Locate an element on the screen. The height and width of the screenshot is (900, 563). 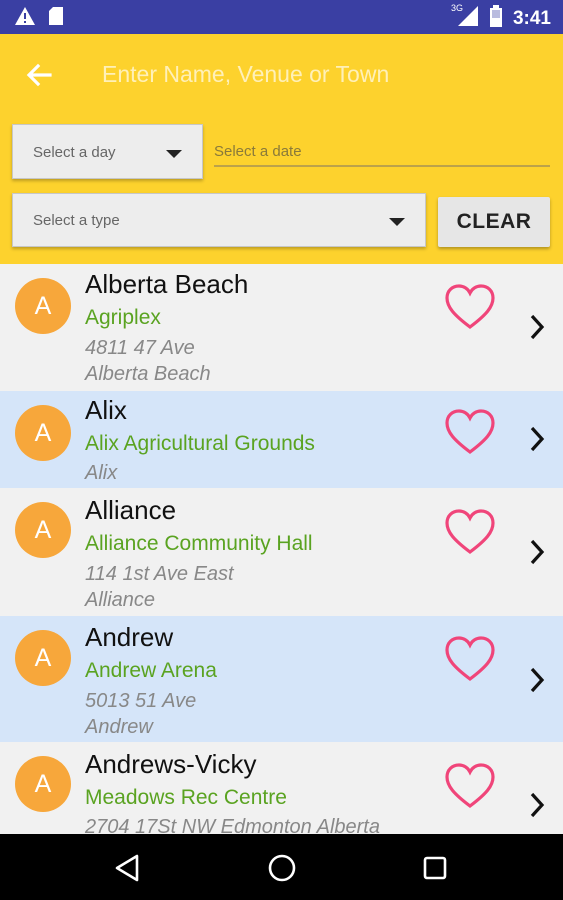
address-line: Alberta Beach is located at coordinates (148, 374).